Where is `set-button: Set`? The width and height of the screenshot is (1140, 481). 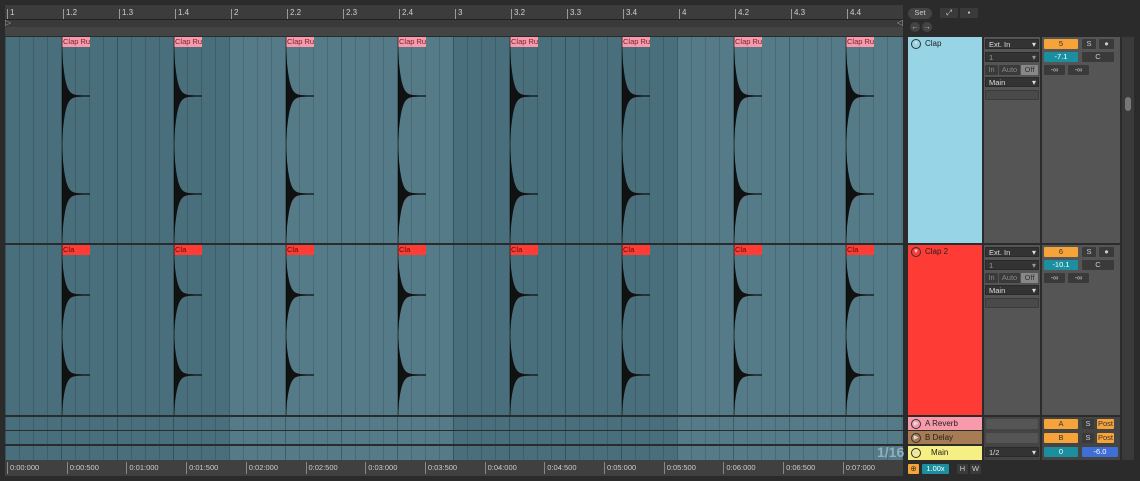
set-button: Set is located at coordinates (920, 13).